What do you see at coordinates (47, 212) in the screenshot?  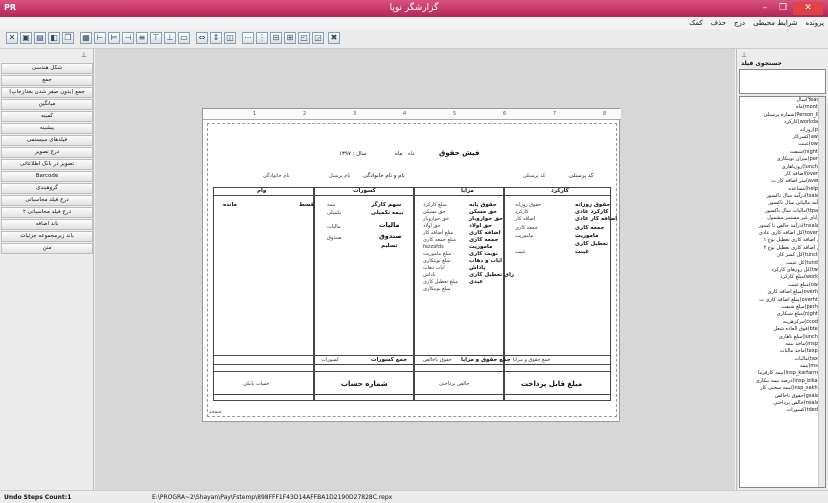 I see `tool-calc-field2-button: درج فیلد محاسباتی ۲` at bounding box center [47, 212].